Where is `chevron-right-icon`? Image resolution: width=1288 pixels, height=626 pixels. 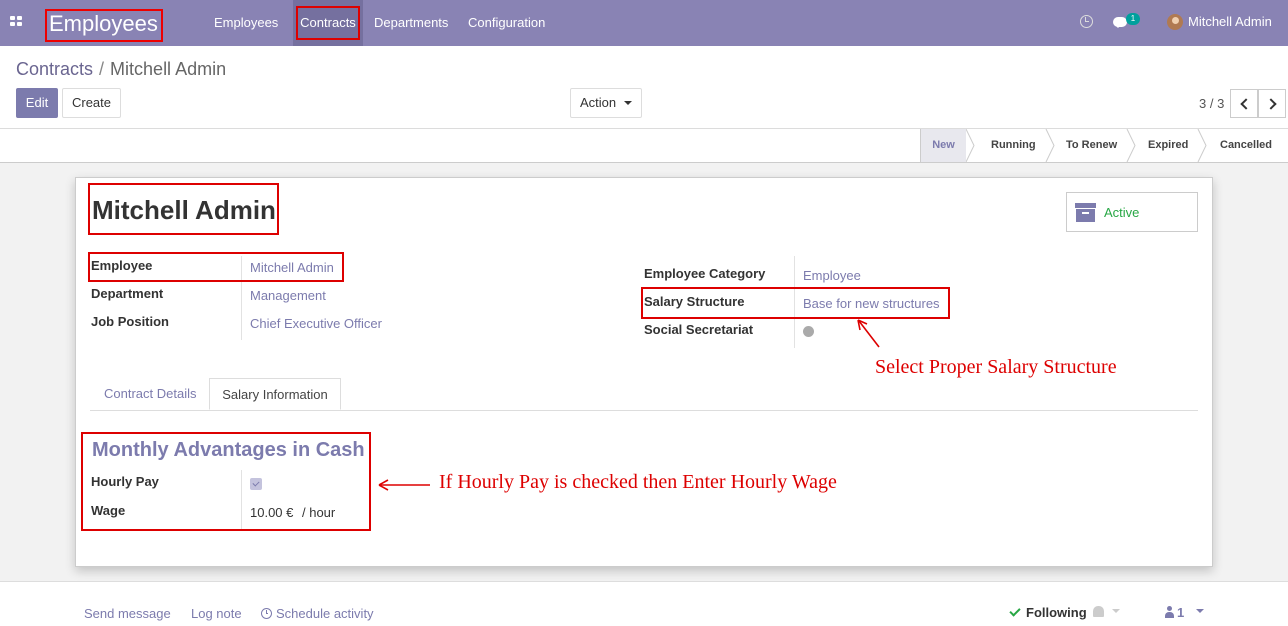
chevron-right-icon is located at coordinates (1271, 104).